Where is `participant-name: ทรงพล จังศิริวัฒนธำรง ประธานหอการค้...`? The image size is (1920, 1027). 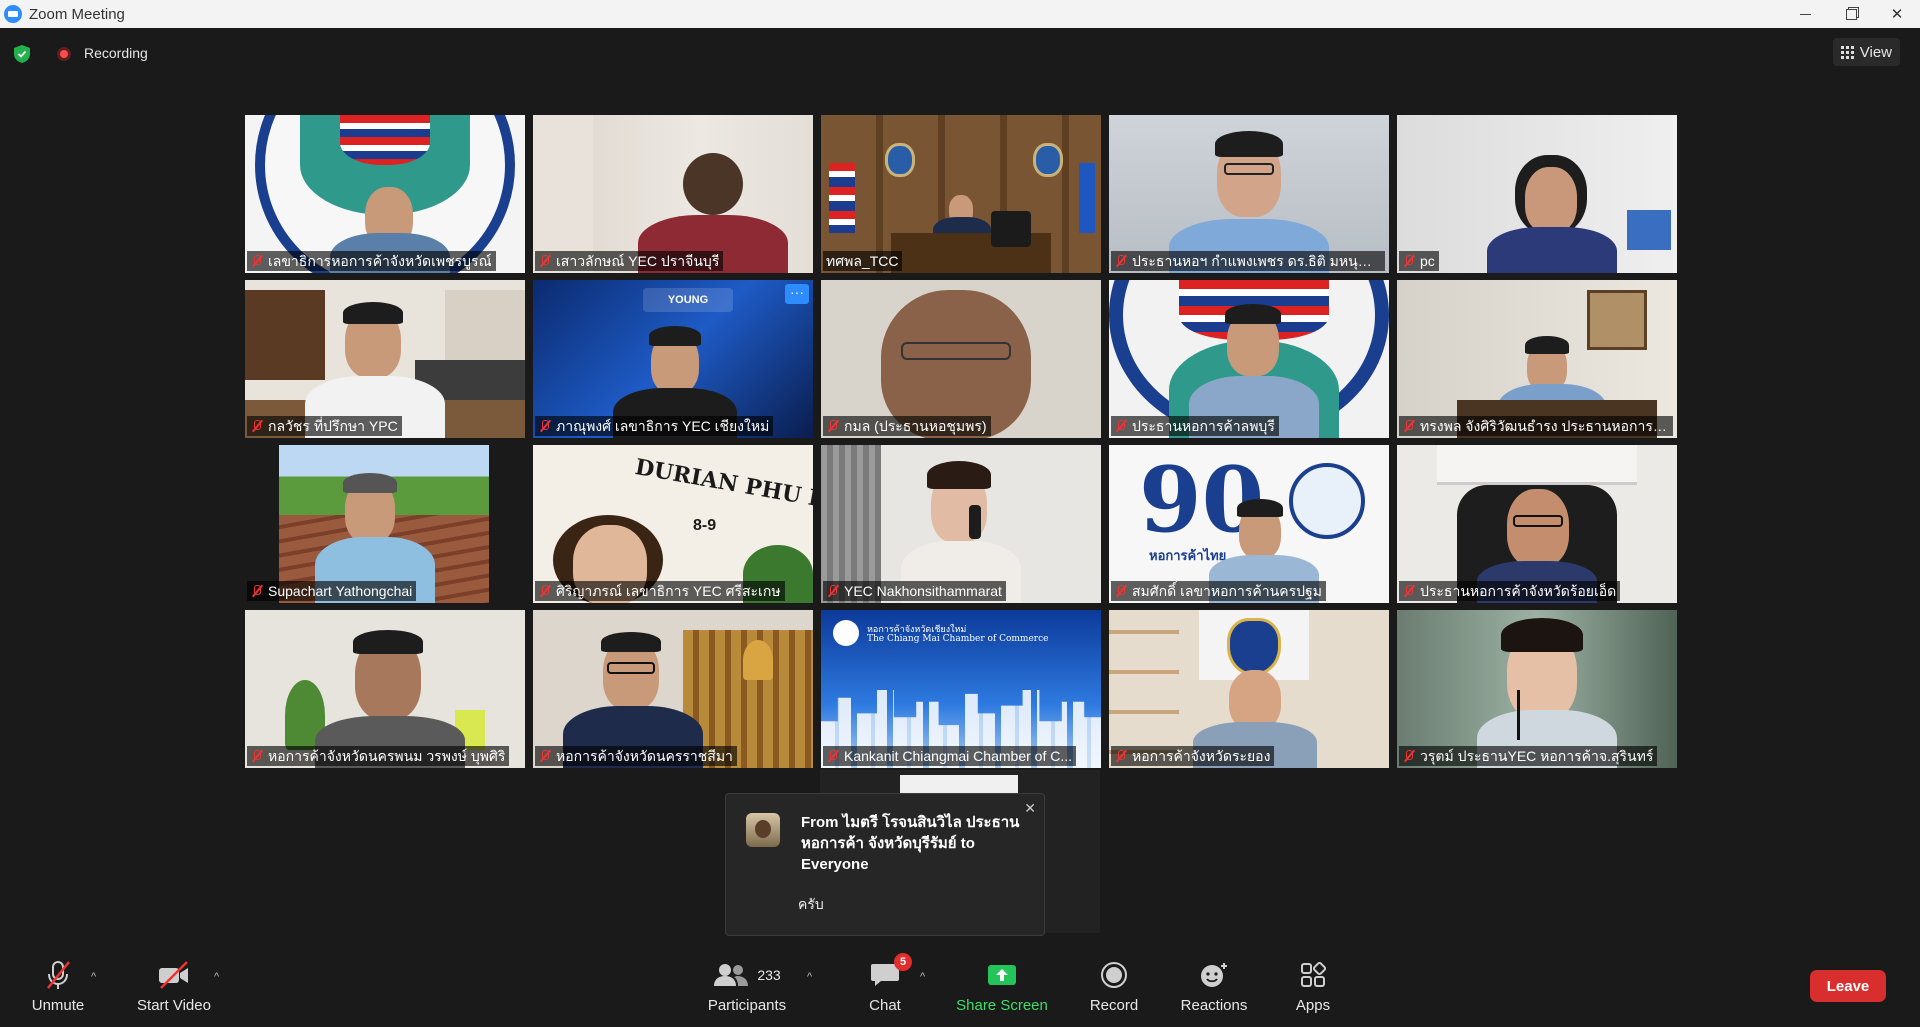 participant-name: ทรงพล จังศิริวัฒนธำรง ประธานหอการค้... is located at coordinates (1536, 426).